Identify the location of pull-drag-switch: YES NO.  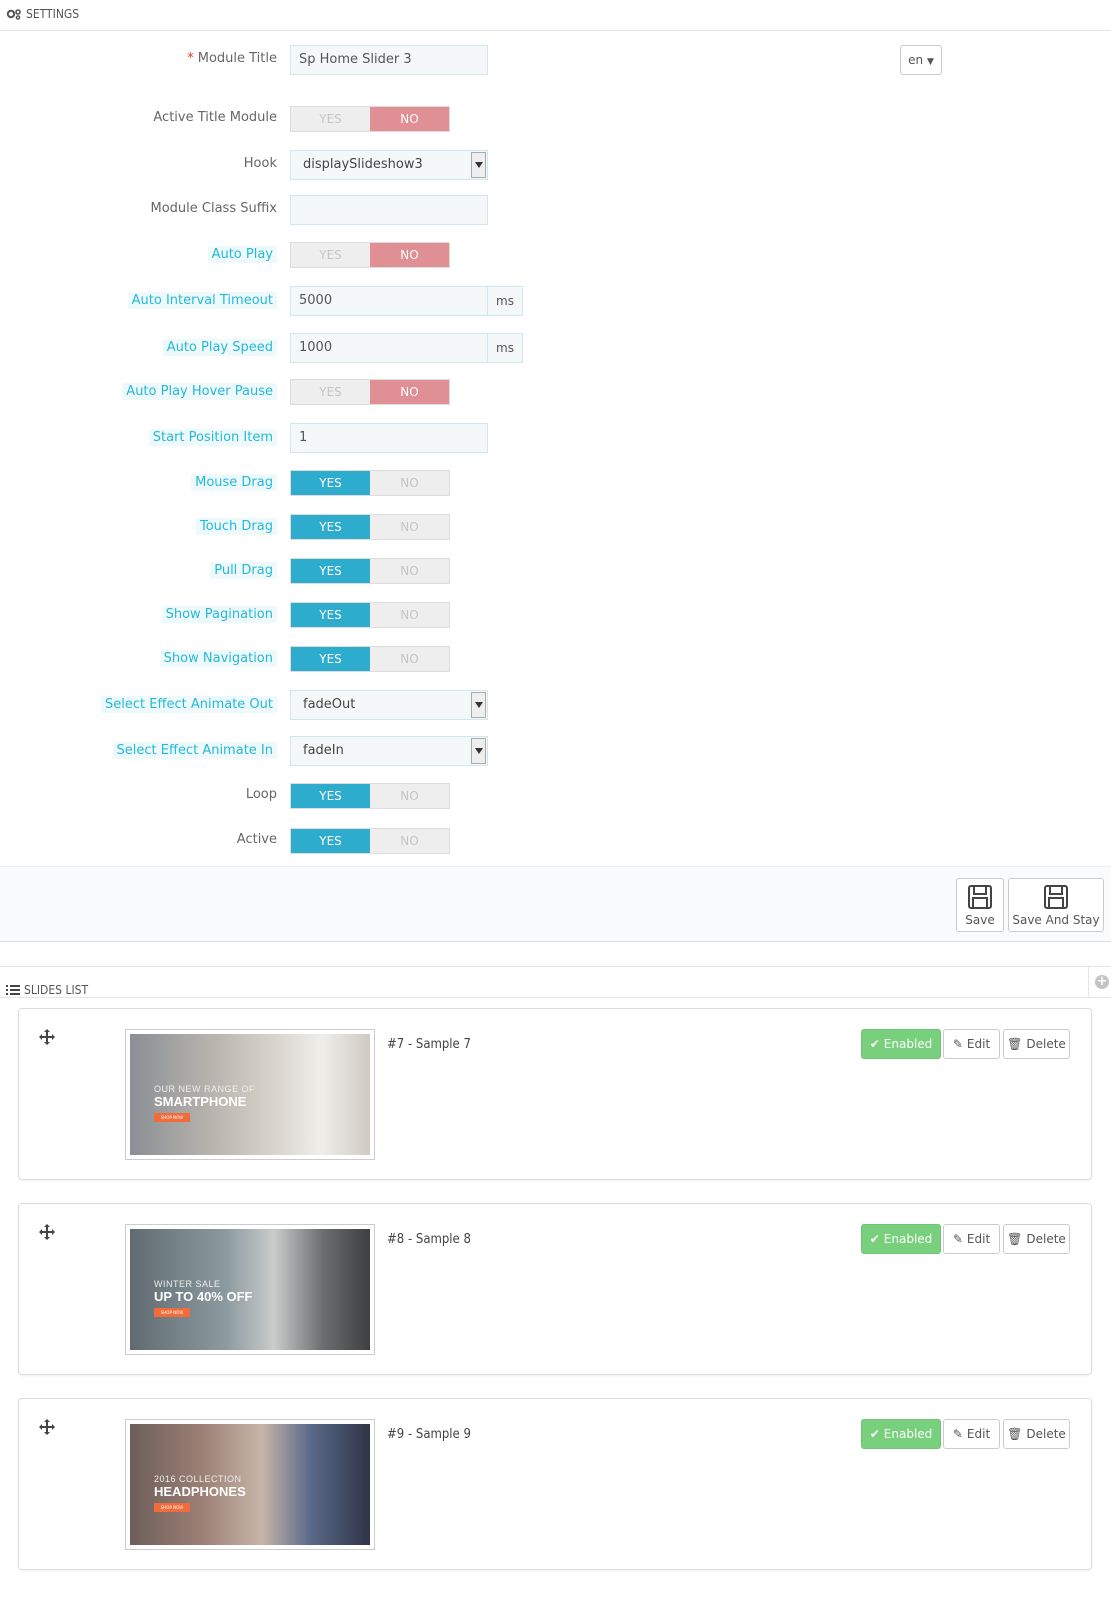
(370, 571).